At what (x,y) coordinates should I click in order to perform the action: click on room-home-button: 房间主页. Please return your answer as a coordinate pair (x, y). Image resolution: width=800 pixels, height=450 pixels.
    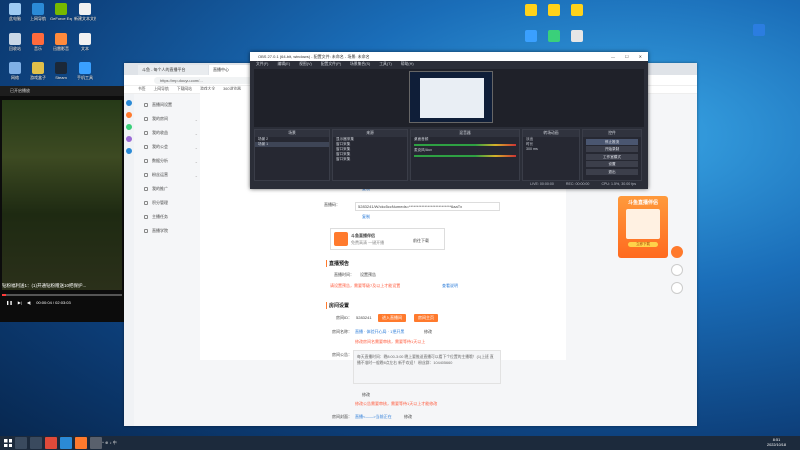
    Looking at the image, I should click on (426, 318).